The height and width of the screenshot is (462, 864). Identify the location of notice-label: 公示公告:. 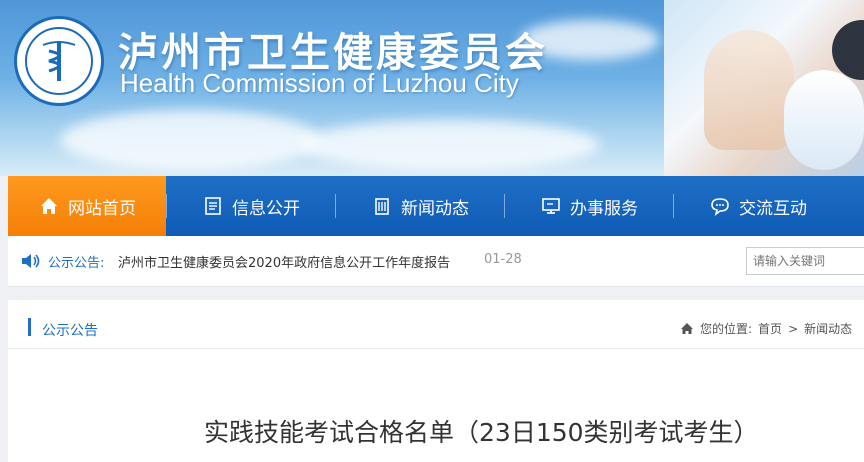
(76, 263).